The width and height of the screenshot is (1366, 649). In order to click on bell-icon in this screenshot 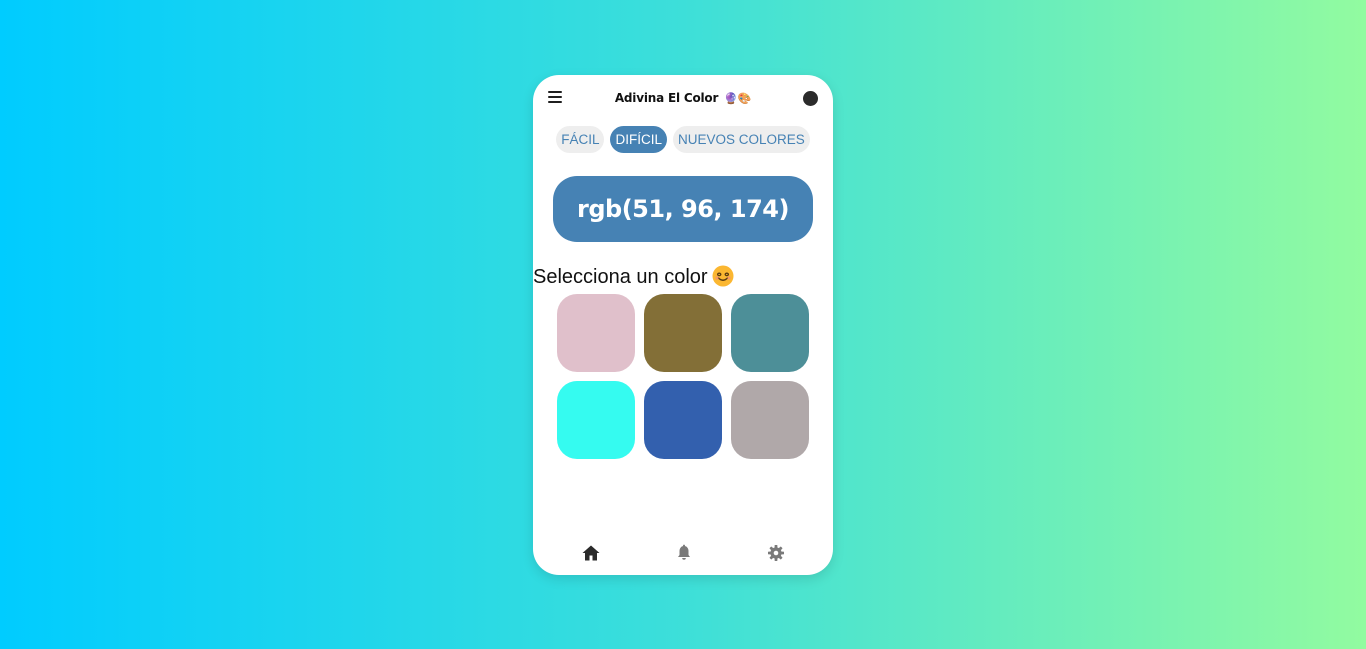, I will do `click(684, 553)`.